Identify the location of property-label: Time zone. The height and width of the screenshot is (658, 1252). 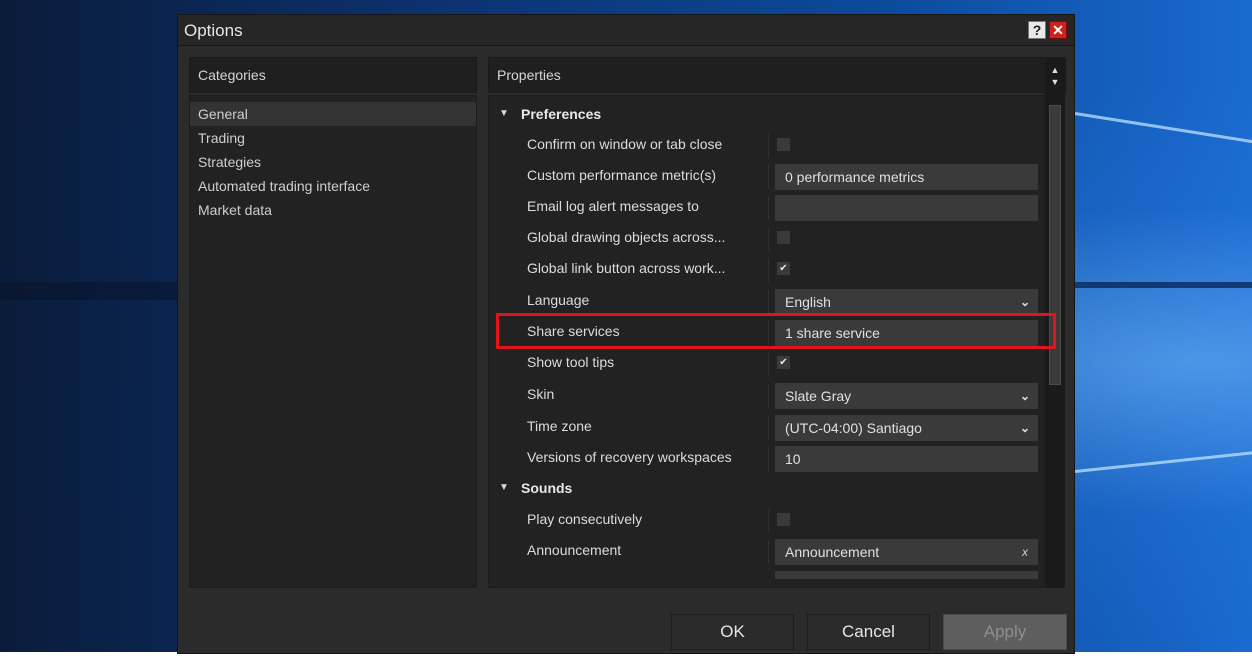
(559, 426).